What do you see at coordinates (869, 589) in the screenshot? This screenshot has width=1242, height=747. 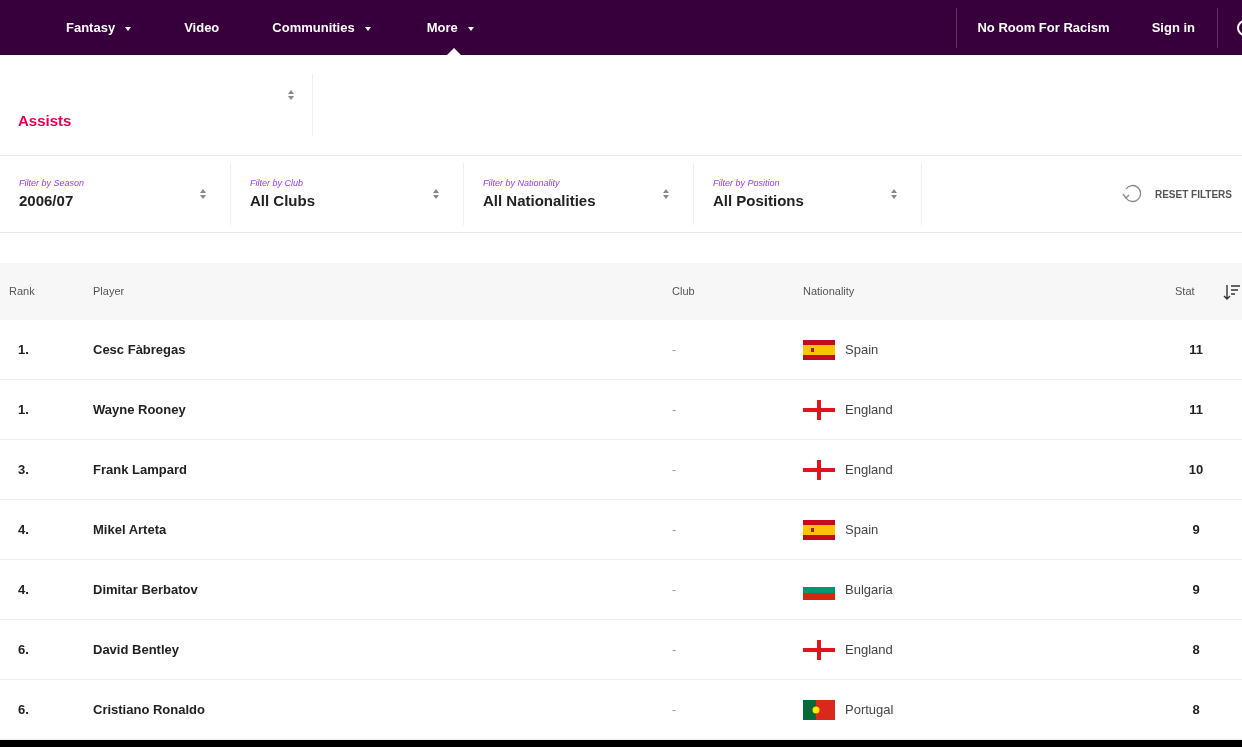 I see `nationality-cell-text: Bulgaria` at bounding box center [869, 589].